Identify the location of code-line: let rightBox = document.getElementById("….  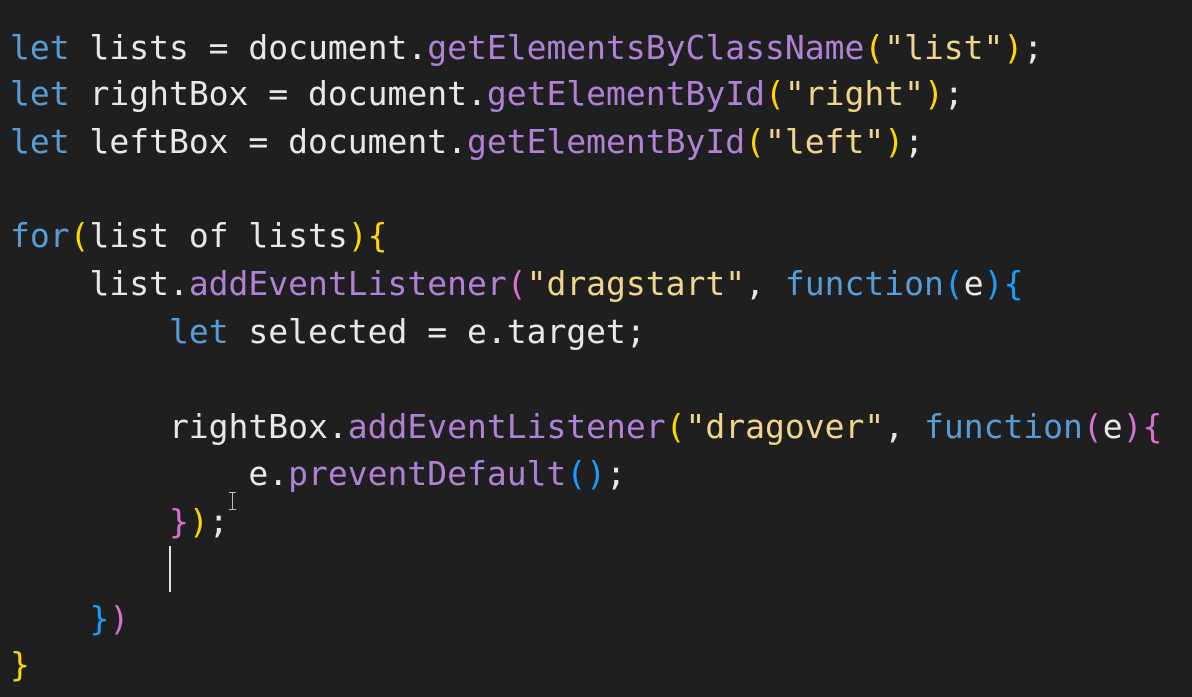
(487, 94).